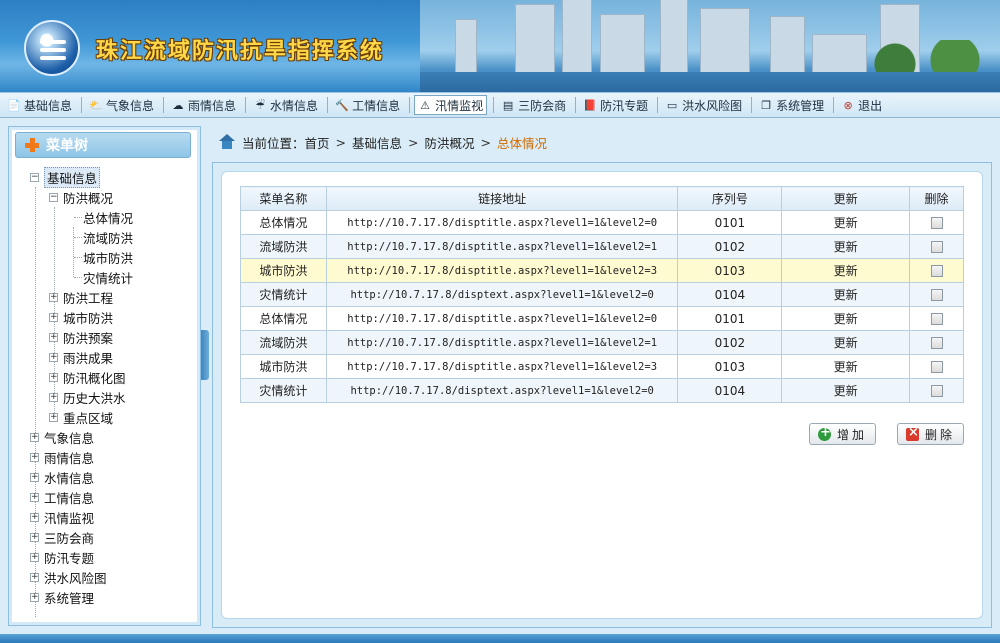 This screenshot has width=1000, height=643. Describe the element at coordinates (81, 357) in the screenshot. I see `tree-node: + 雨洪成果` at that location.